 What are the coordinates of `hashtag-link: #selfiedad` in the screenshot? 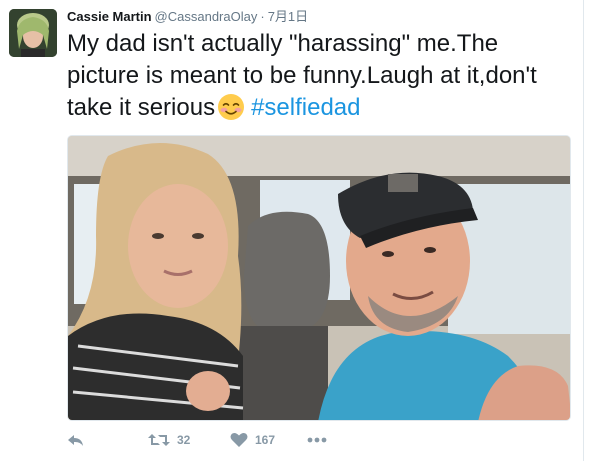 It's located at (305, 107).